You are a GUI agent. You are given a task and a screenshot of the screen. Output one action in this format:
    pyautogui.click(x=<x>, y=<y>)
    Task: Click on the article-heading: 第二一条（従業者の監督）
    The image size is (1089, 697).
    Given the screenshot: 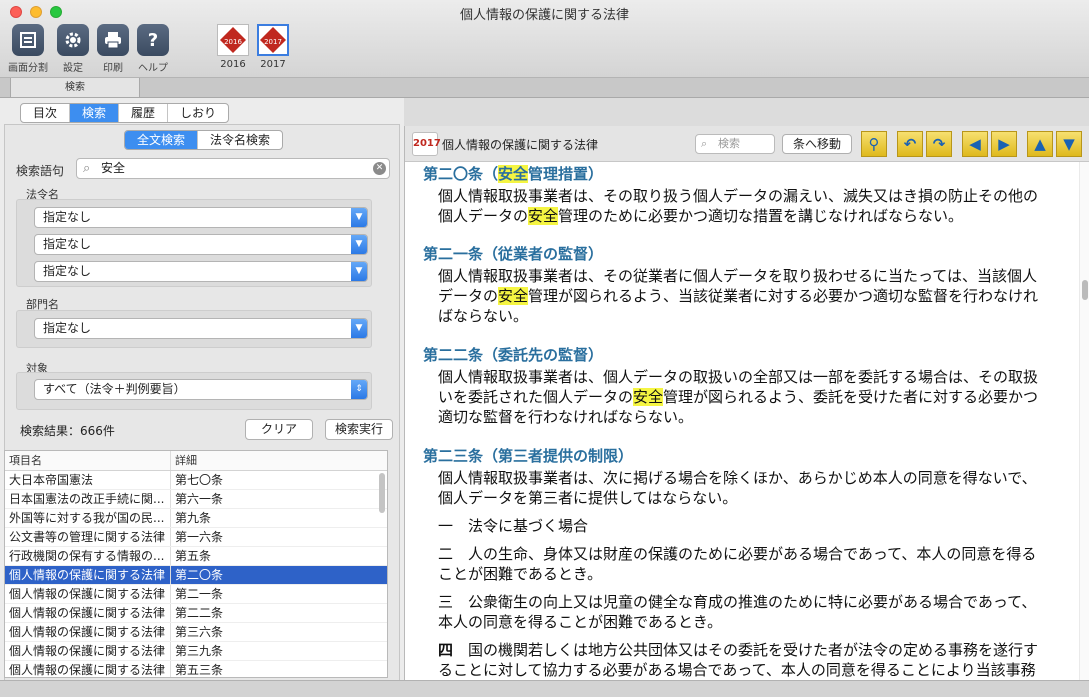 What is the action you would take?
    pyautogui.click(x=513, y=254)
    